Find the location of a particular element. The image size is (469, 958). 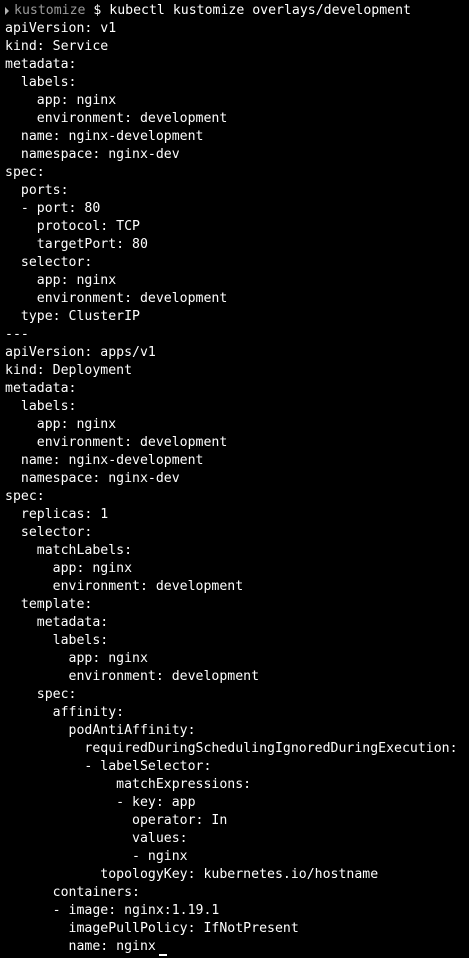

output-line: apiVersion: apps/v1 is located at coordinates (237, 353).